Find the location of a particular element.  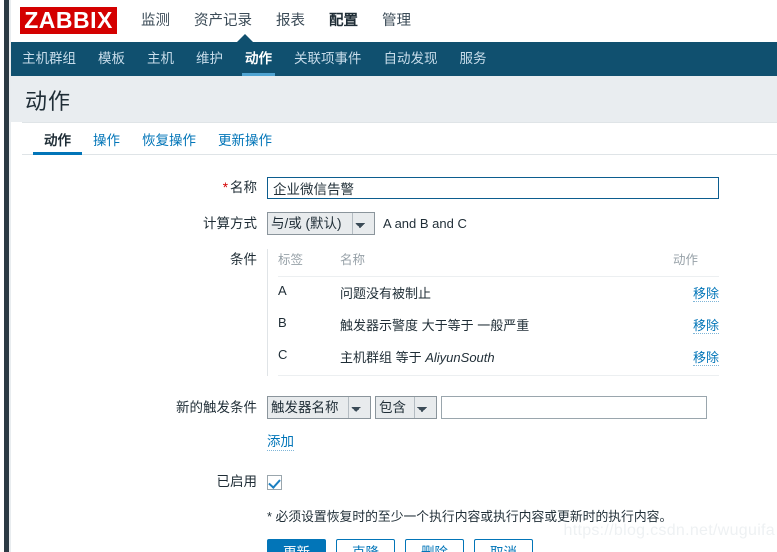

condition-label-b: B is located at coordinates (282, 322).